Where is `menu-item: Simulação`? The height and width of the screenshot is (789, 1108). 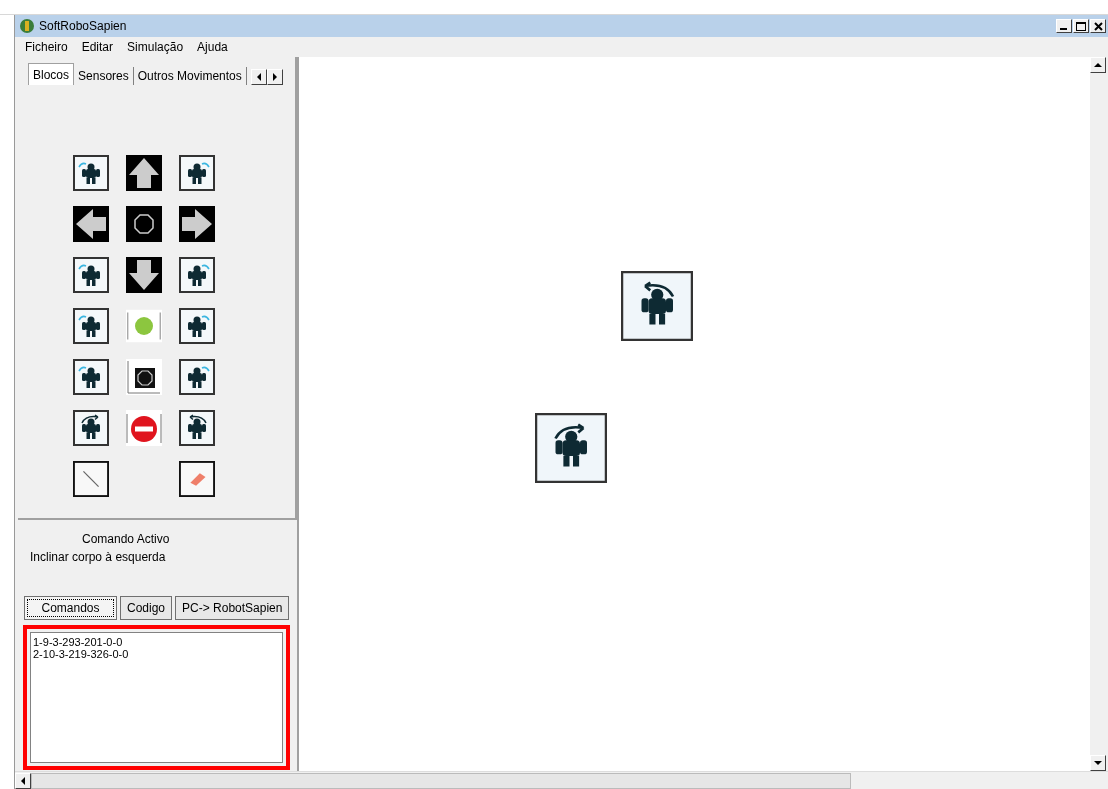
menu-item: Simulação is located at coordinates (155, 47).